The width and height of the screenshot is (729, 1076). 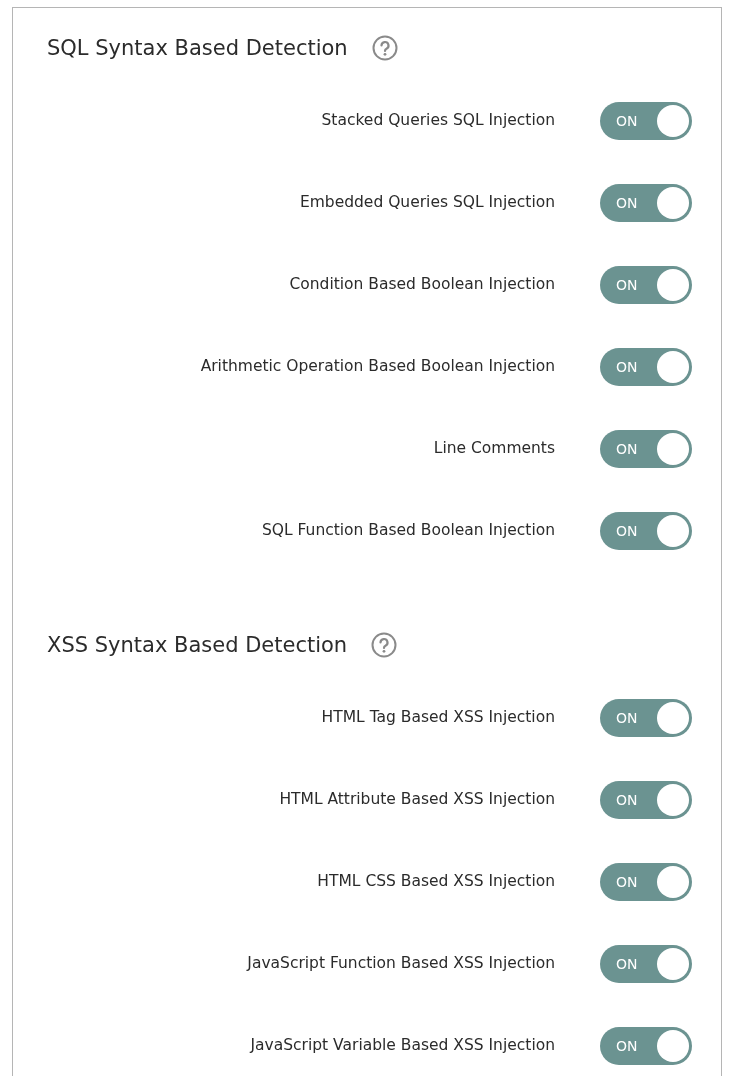 What do you see at coordinates (438, 718) in the screenshot?
I see `option-label: HTML Tag Based XSS Injection` at bounding box center [438, 718].